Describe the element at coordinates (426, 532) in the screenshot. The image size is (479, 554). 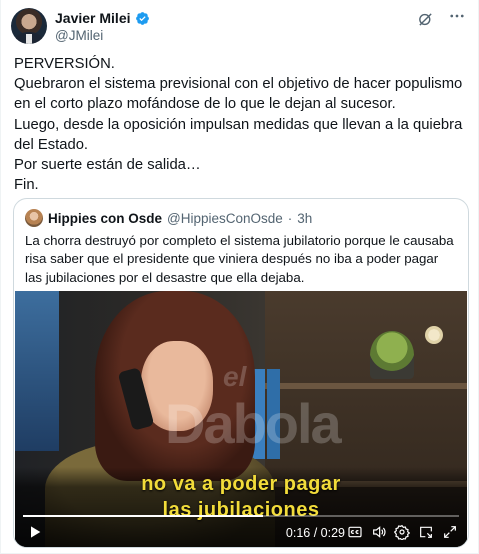
I see `picture-in-picture-icon` at that location.